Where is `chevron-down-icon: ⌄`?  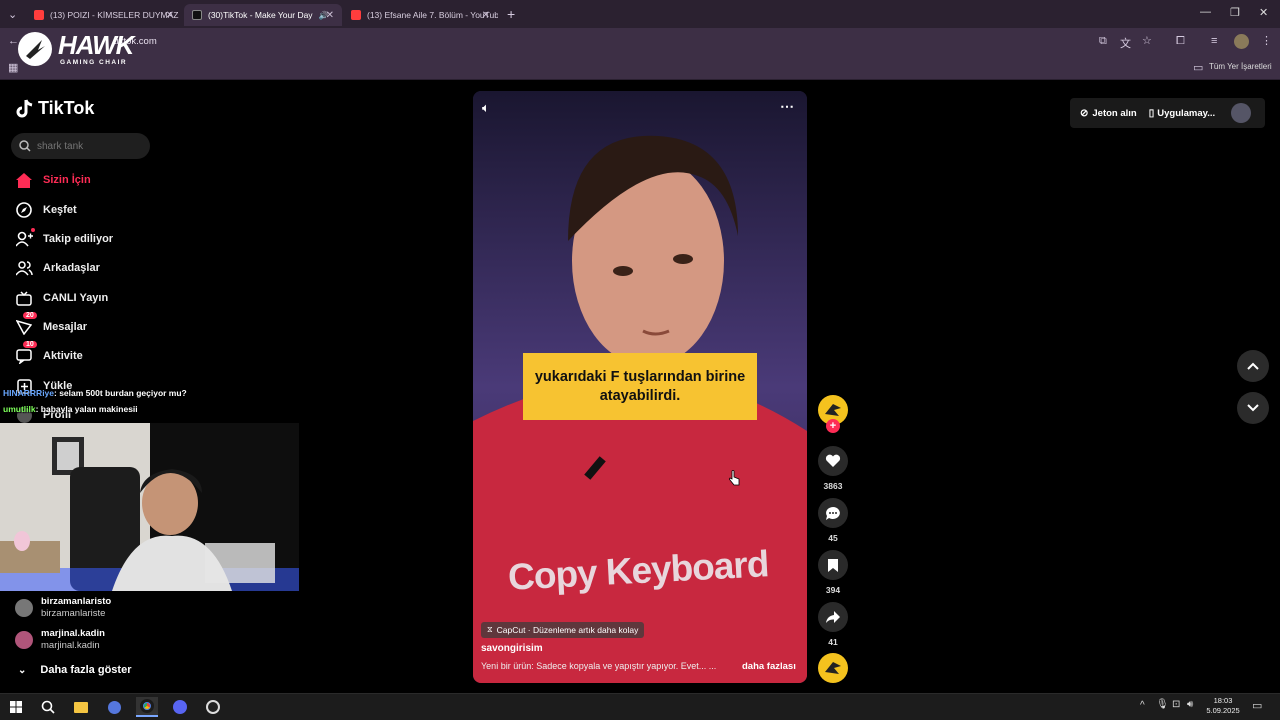 chevron-down-icon: ⌄ is located at coordinates (22, 670).